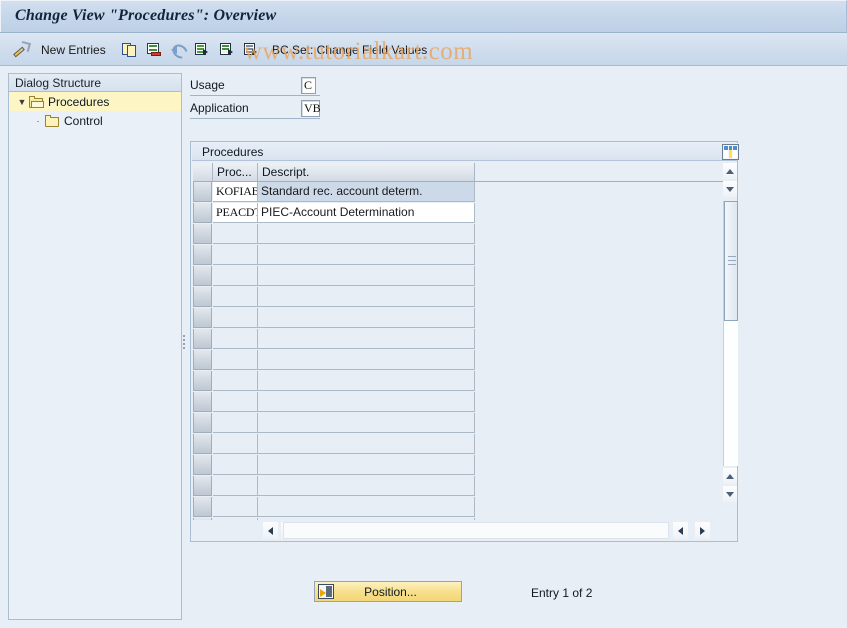  What do you see at coordinates (22, 102) in the screenshot?
I see `expander-icon: ▼` at bounding box center [22, 102].